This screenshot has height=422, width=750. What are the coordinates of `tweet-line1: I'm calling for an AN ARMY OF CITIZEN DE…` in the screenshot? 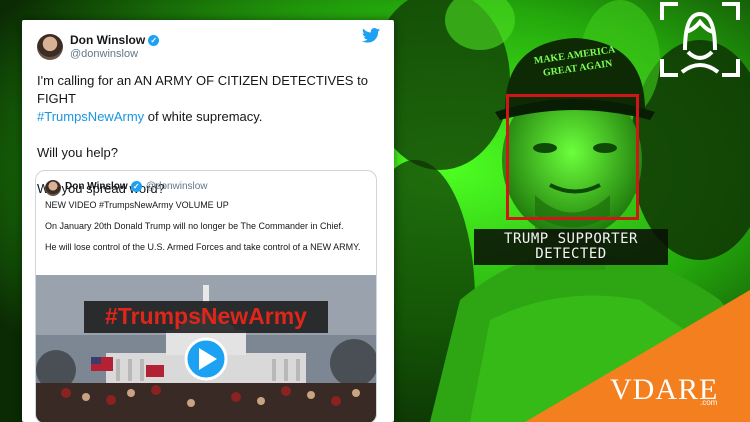 It's located at (202, 89).